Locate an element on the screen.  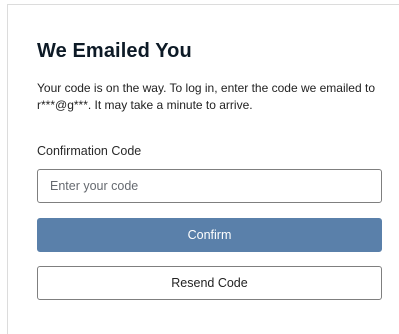
resend-code-button: Resend Code is located at coordinates (209, 283).